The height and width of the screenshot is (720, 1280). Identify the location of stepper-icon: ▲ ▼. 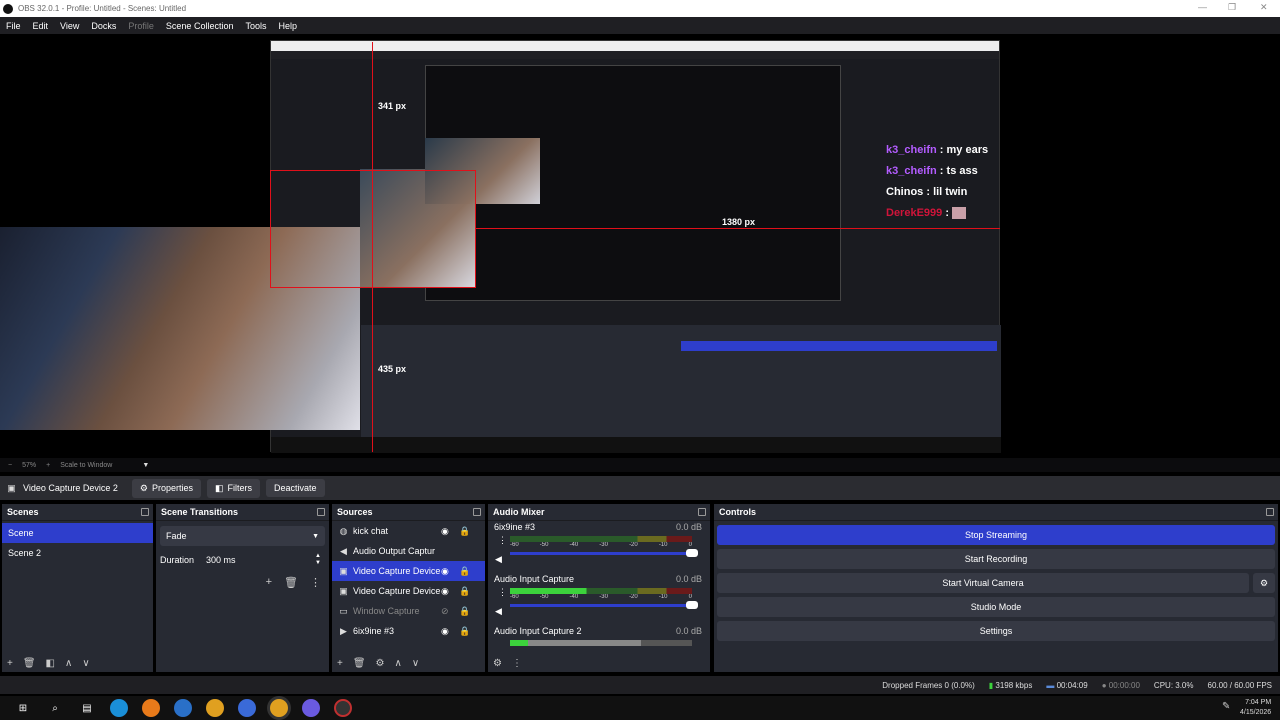
(318, 560).